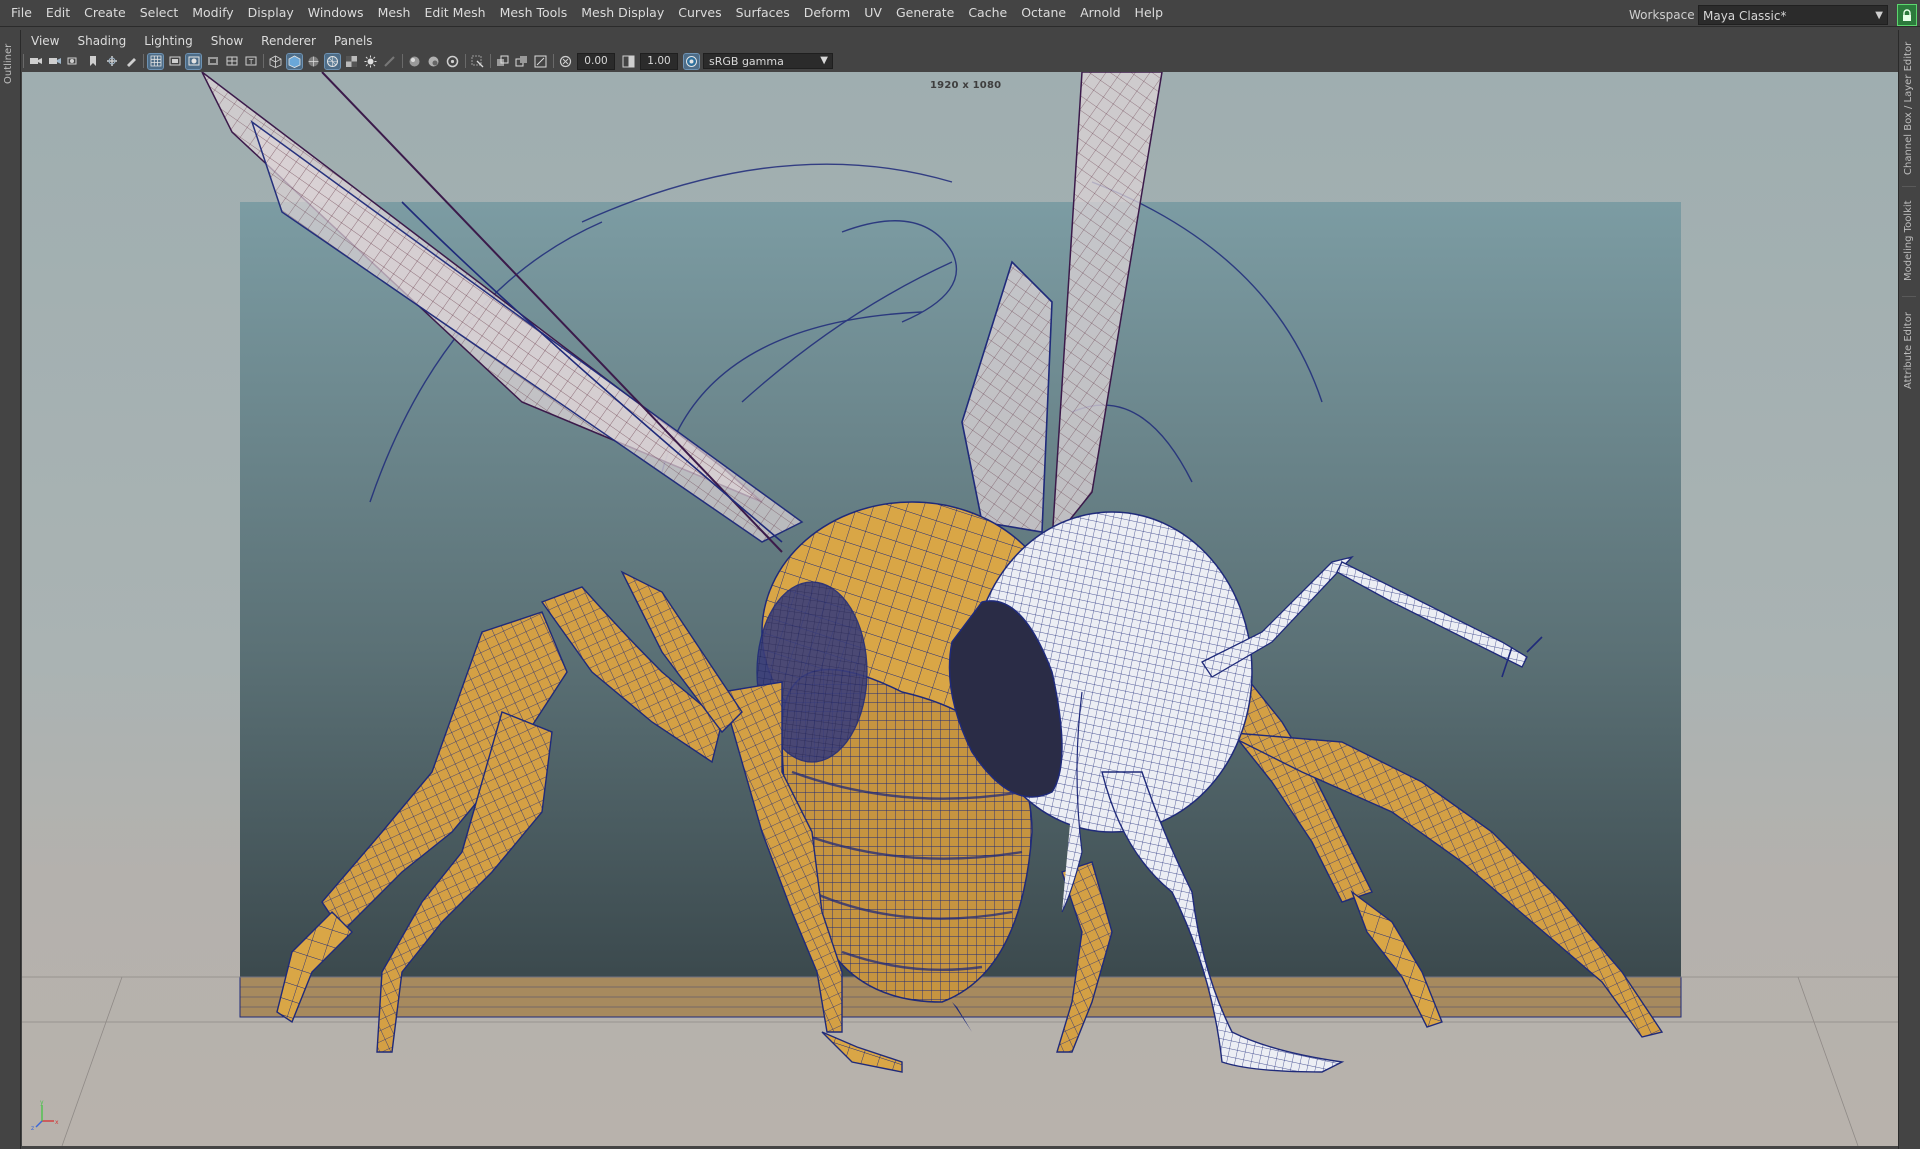 Image resolution: width=1920 pixels, height=1149 pixels. I want to click on xray-icon, so click(502, 61).